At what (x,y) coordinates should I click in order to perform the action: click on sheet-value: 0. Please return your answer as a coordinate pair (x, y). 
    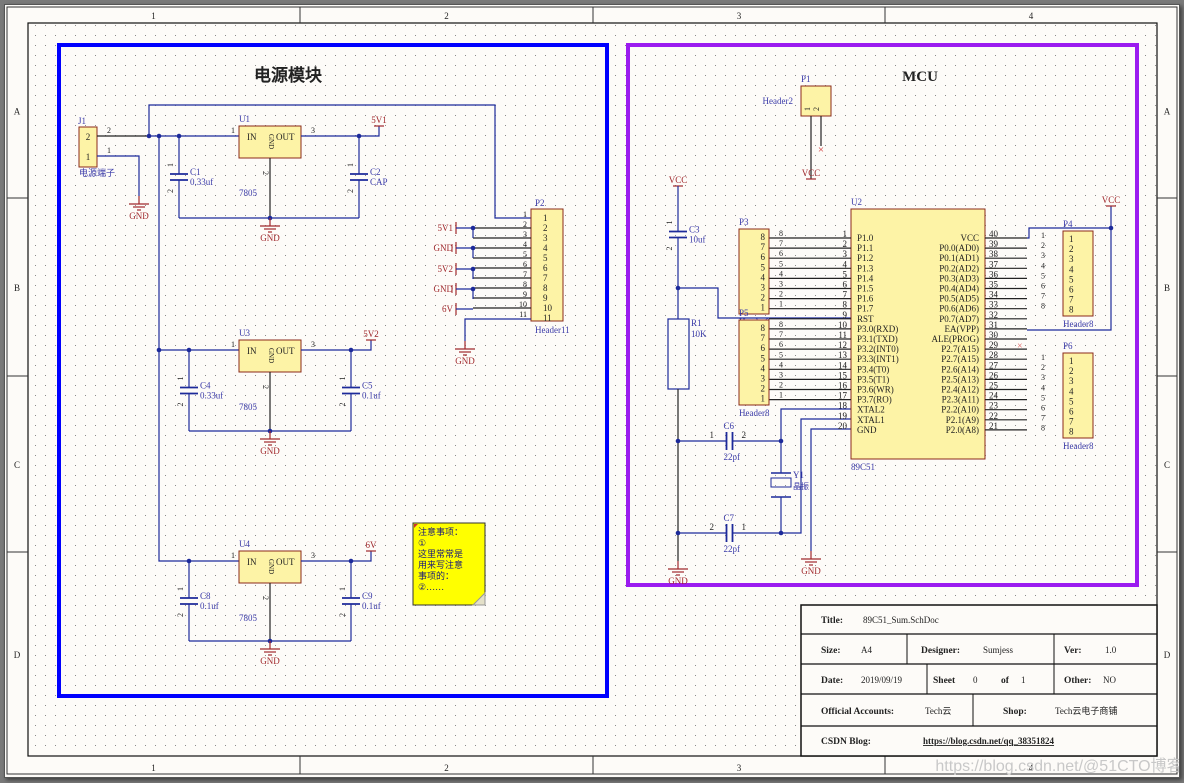
    Looking at the image, I should click on (975, 680).